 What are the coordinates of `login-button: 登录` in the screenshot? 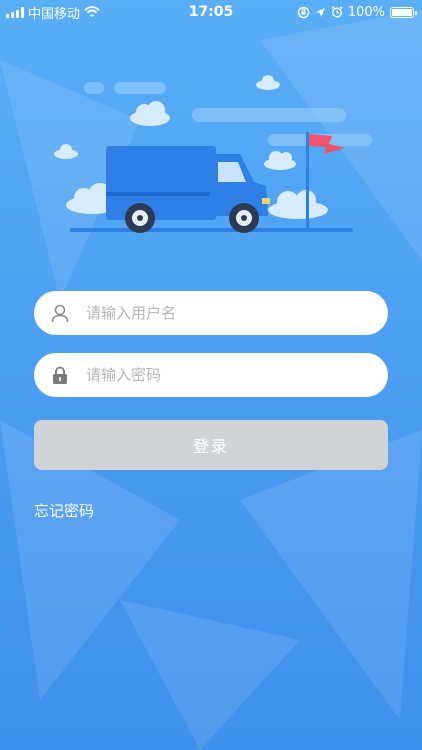 It's located at (211, 445).